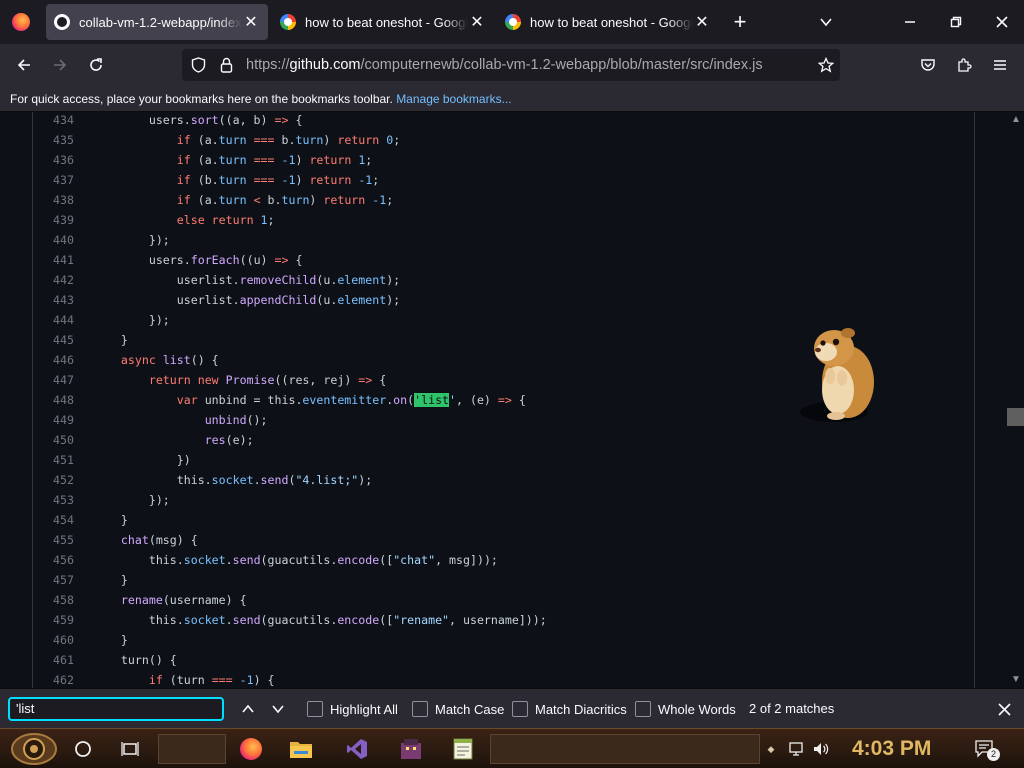  What do you see at coordinates (53, 460) in the screenshot?
I see `line-number: 451` at bounding box center [53, 460].